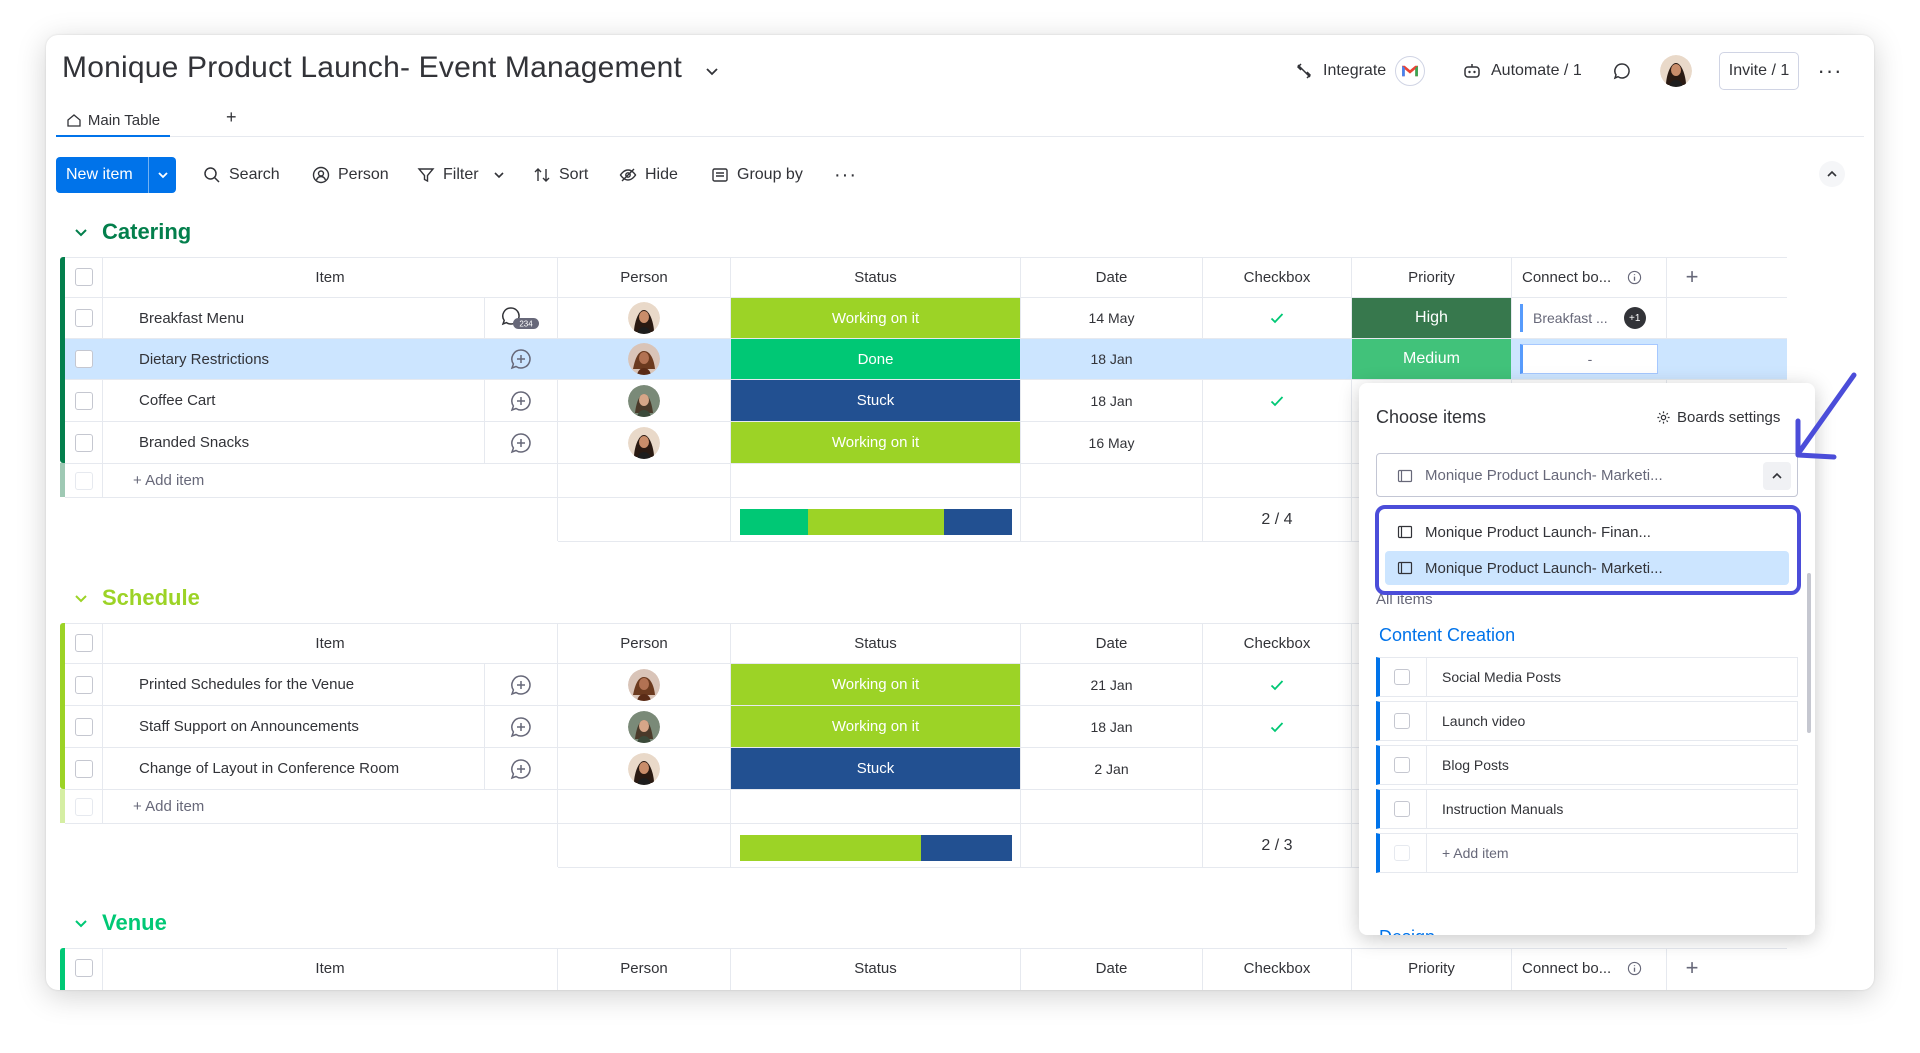 The image size is (1920, 1053). What do you see at coordinates (1676, 71) in the screenshot?
I see `user-avatar` at bounding box center [1676, 71].